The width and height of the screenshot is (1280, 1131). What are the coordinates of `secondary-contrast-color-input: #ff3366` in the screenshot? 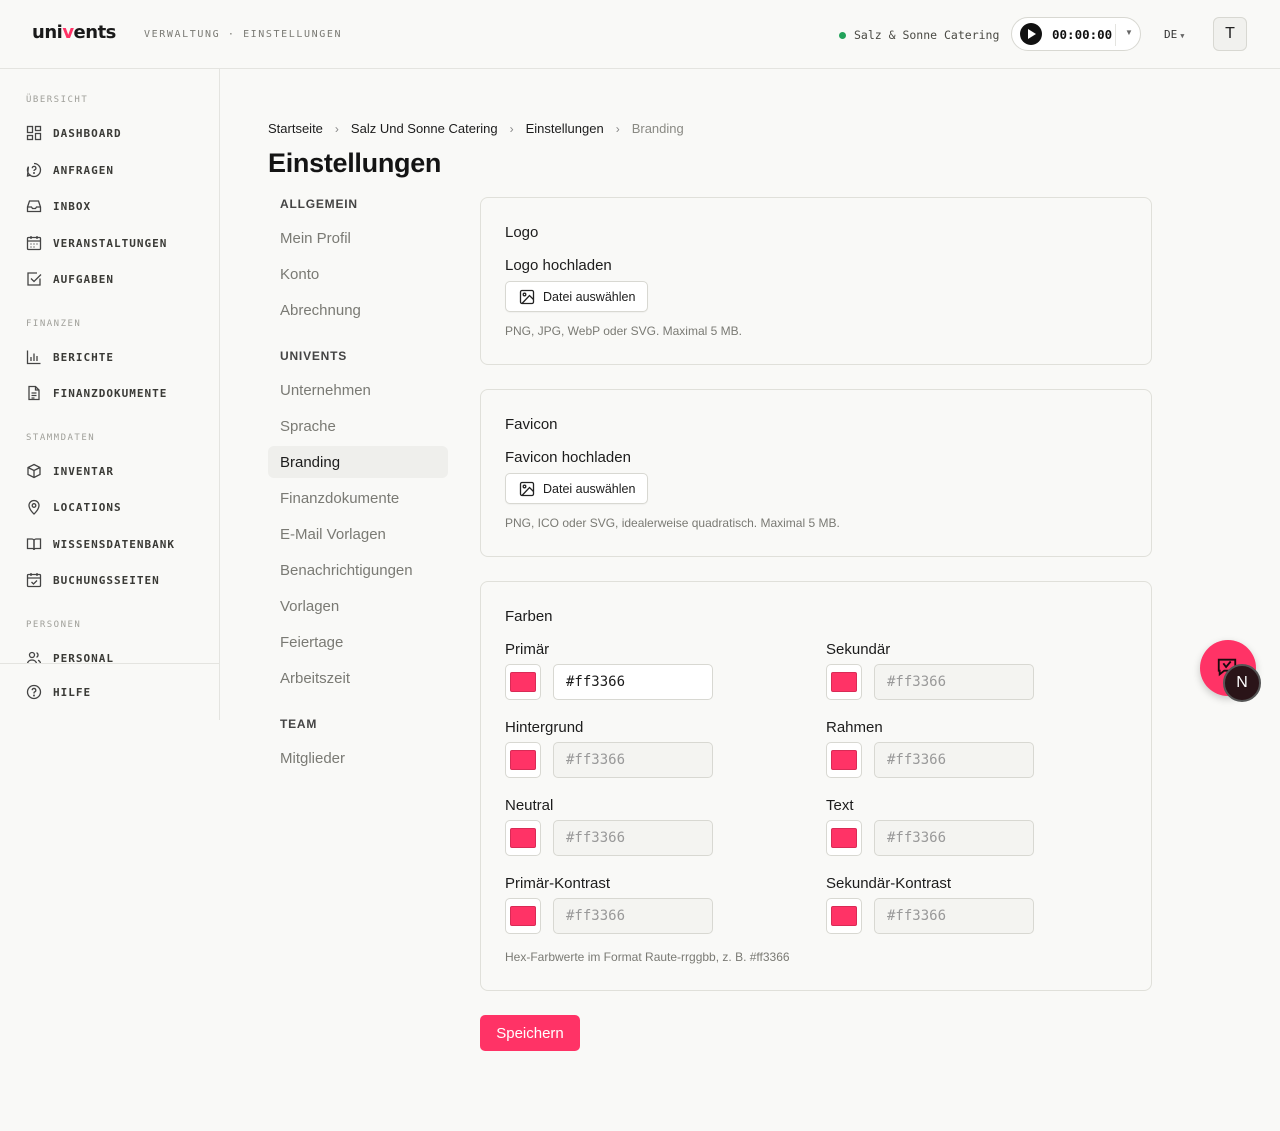 It's located at (954, 916).